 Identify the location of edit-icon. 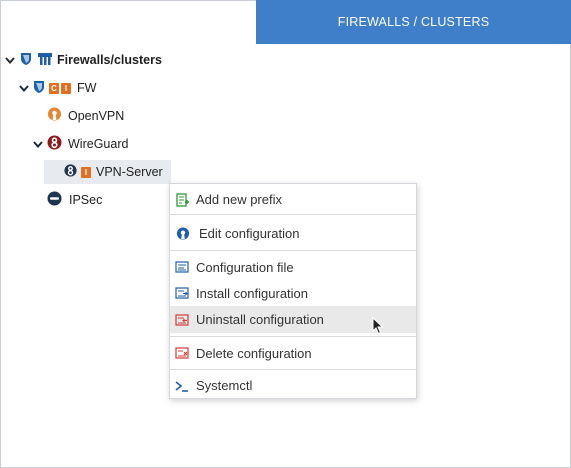
(183, 233).